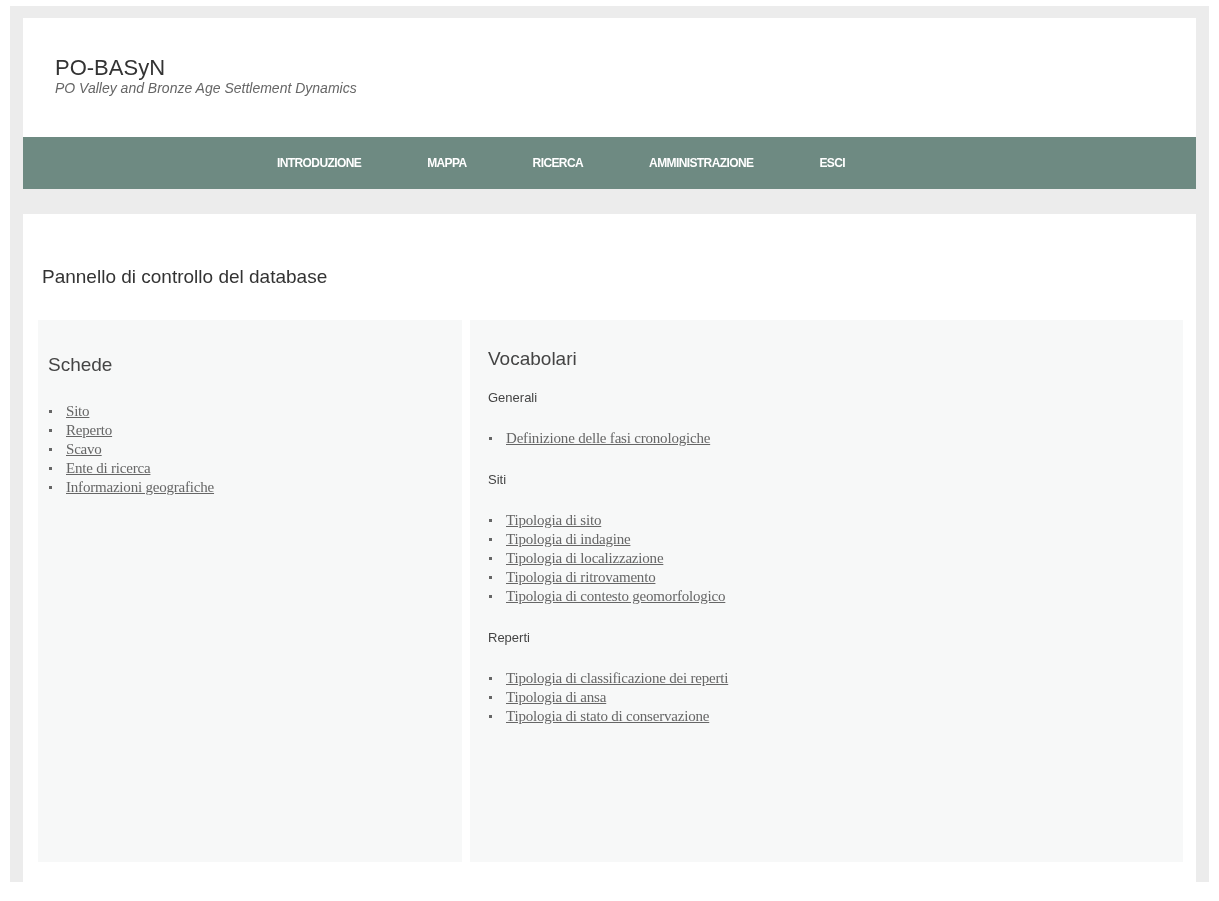  What do you see at coordinates (89, 430) in the screenshot?
I see `link: Reperto` at bounding box center [89, 430].